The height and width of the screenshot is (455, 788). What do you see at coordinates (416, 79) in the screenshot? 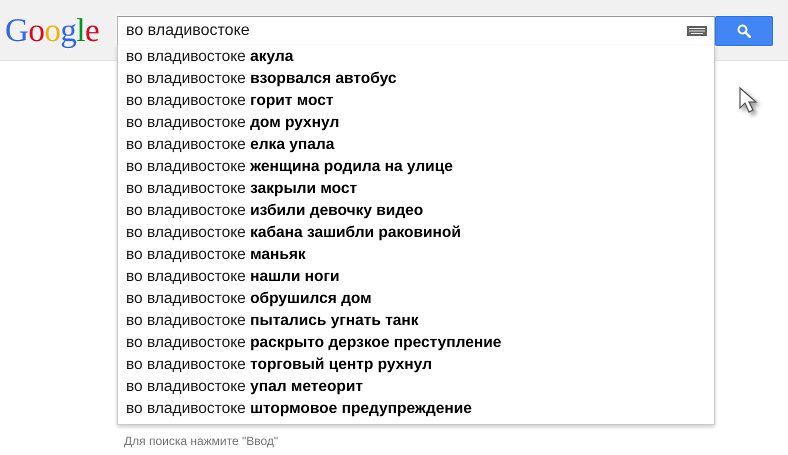
I see `suggestion-item: во владивостоке взорвался автобус` at bounding box center [416, 79].